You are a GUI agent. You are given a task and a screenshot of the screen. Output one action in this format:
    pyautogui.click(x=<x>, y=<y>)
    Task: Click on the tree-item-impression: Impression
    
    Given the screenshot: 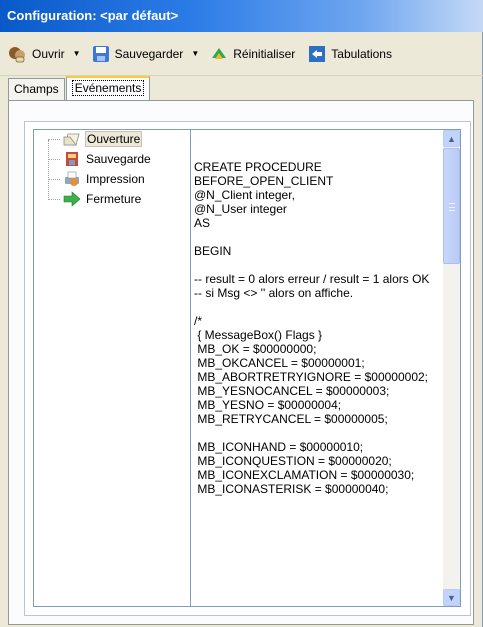 What is the action you would take?
    pyautogui.click(x=97, y=179)
    